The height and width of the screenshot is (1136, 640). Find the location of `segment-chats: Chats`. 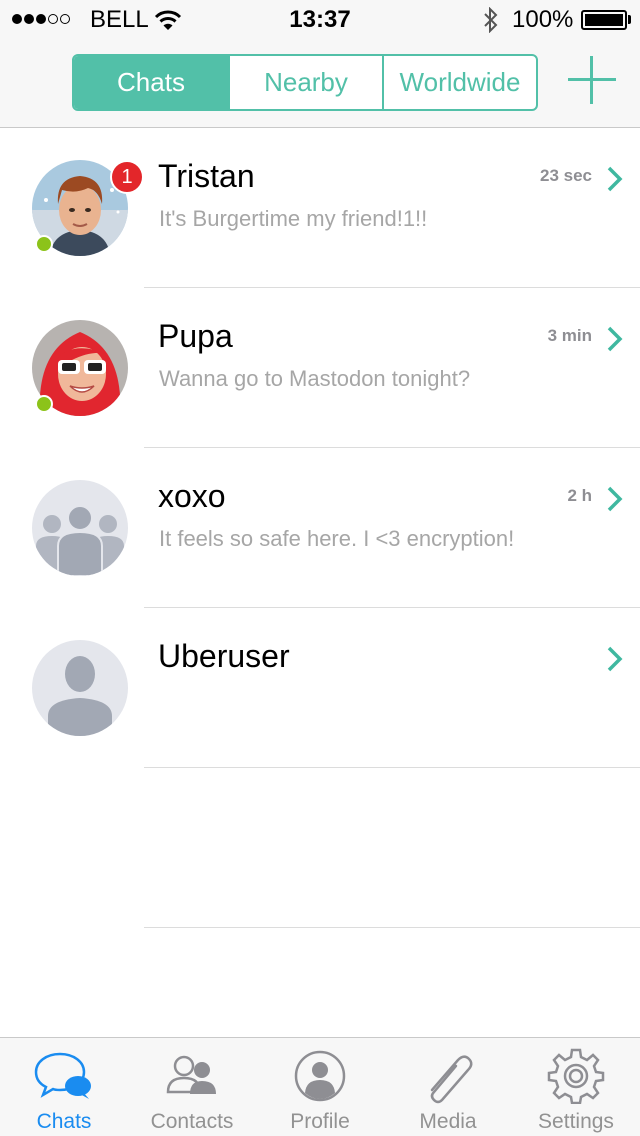

segment-chats: Chats is located at coordinates (152, 82).